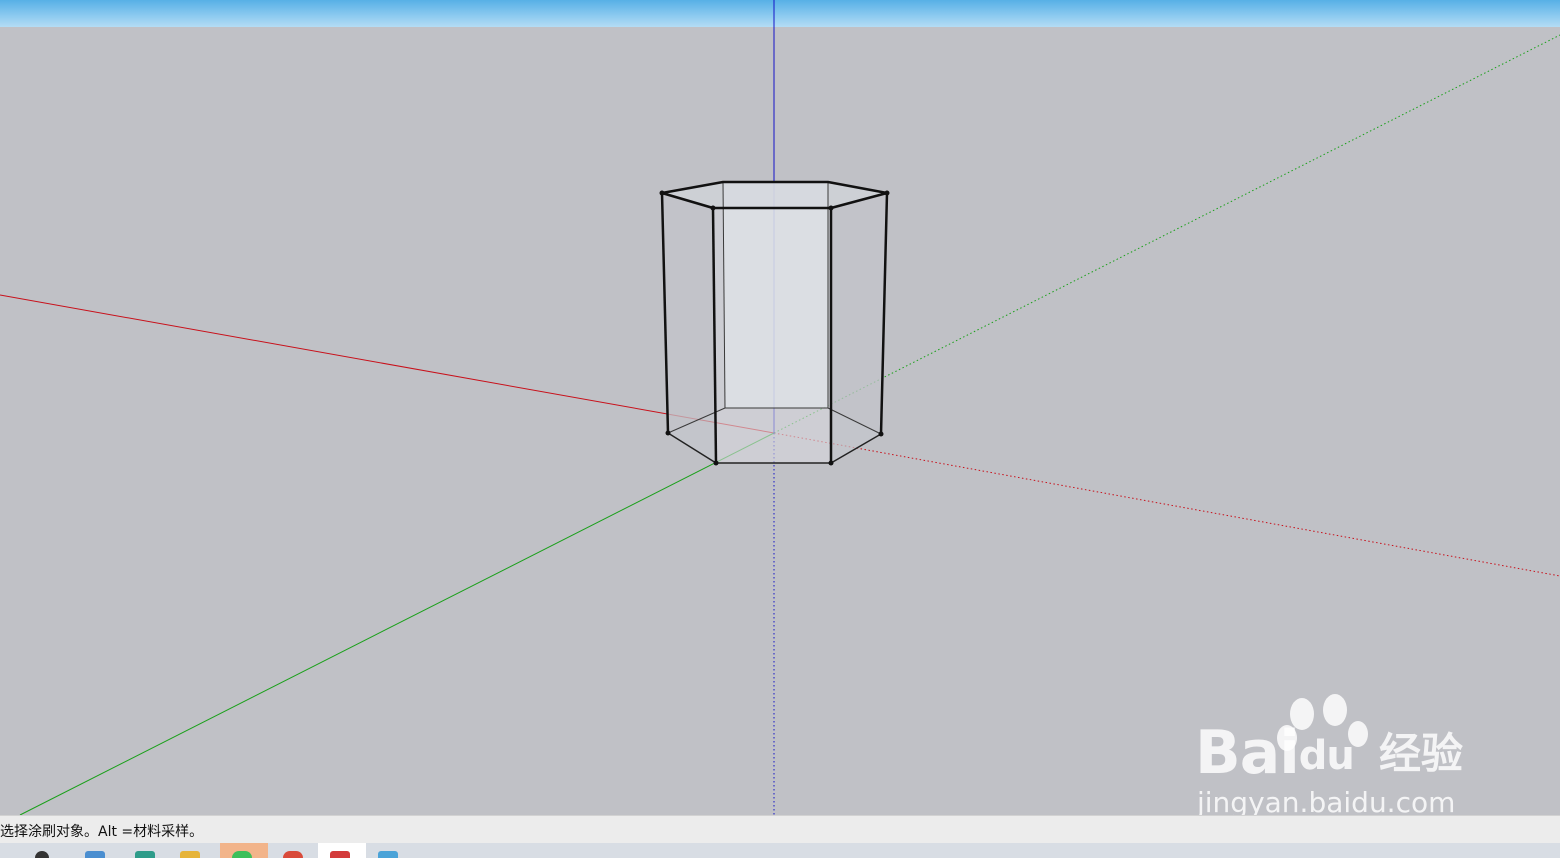 This screenshot has width=1560, height=858. What do you see at coordinates (859, 328) in the screenshot?
I see `front-right-face` at bounding box center [859, 328].